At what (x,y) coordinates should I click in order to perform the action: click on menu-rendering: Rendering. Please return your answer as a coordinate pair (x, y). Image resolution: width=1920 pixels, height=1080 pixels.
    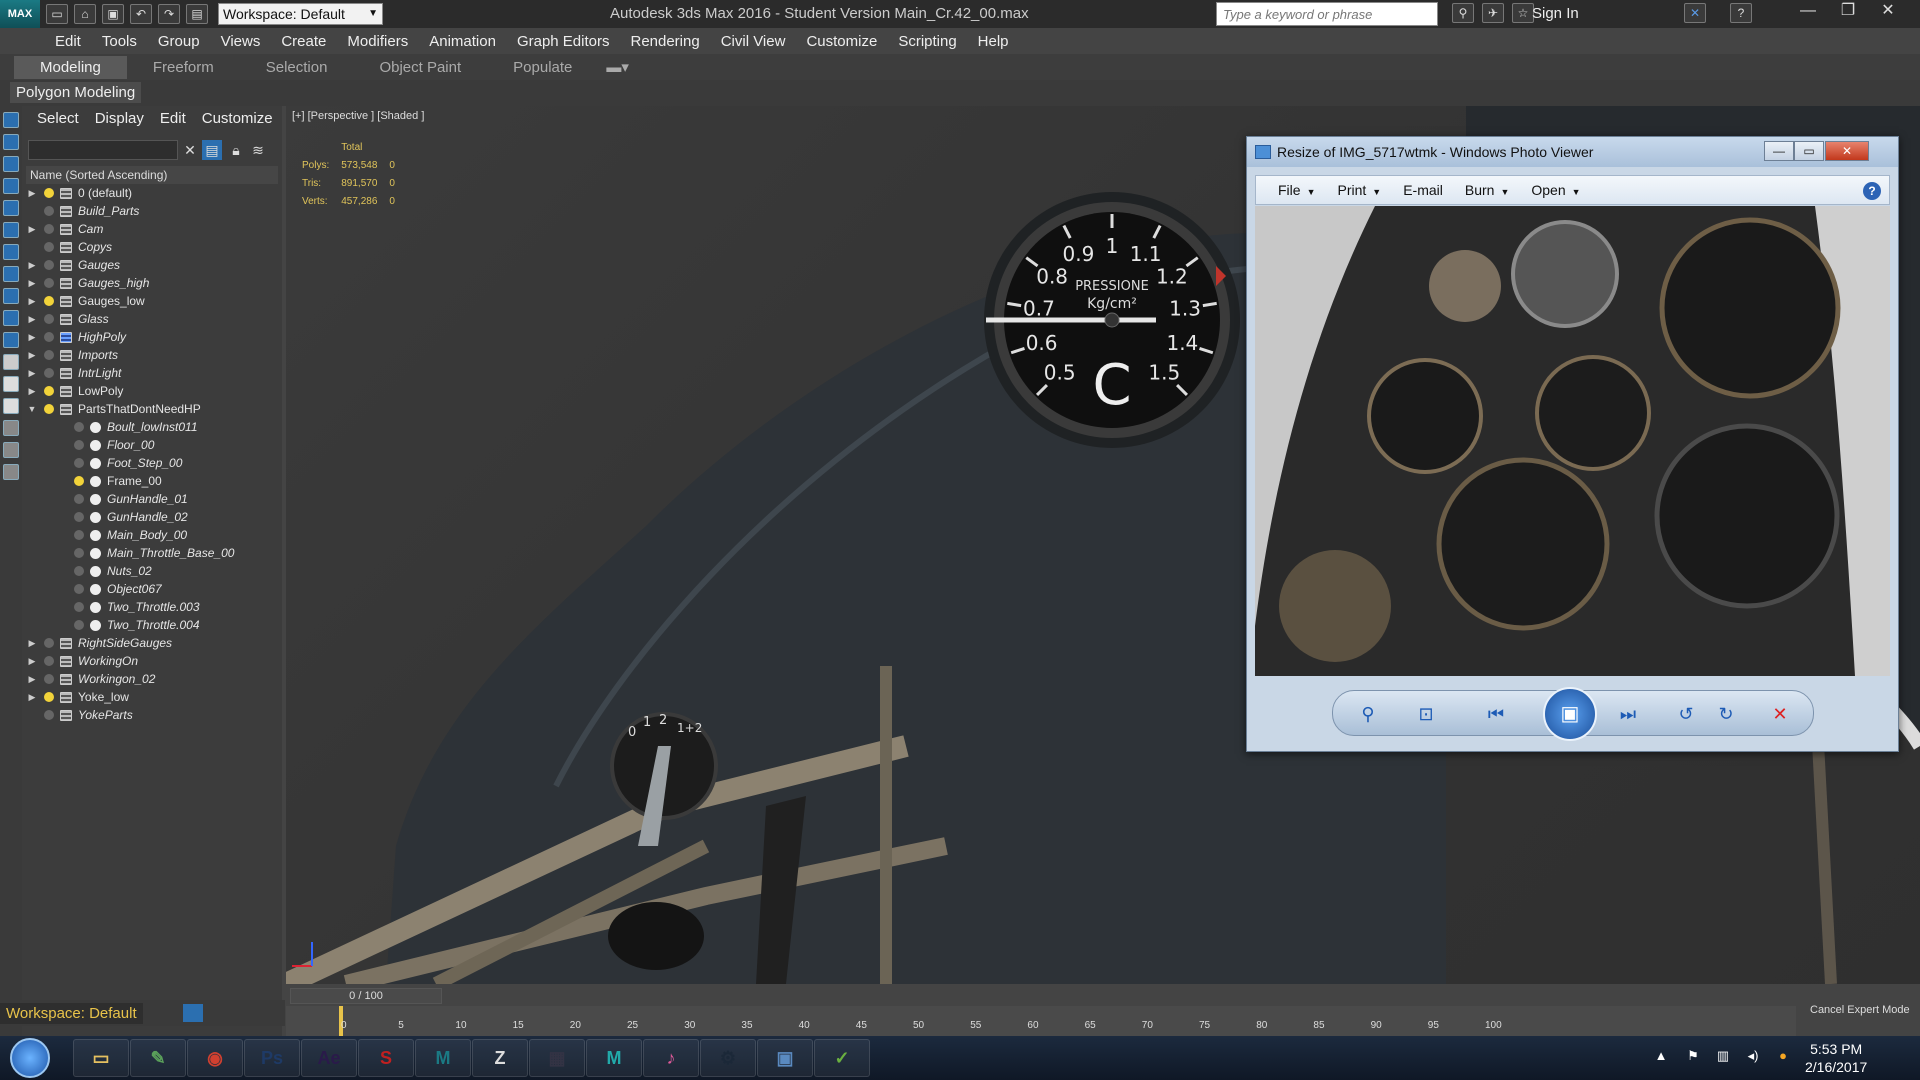
    Looking at the image, I should click on (664, 41).